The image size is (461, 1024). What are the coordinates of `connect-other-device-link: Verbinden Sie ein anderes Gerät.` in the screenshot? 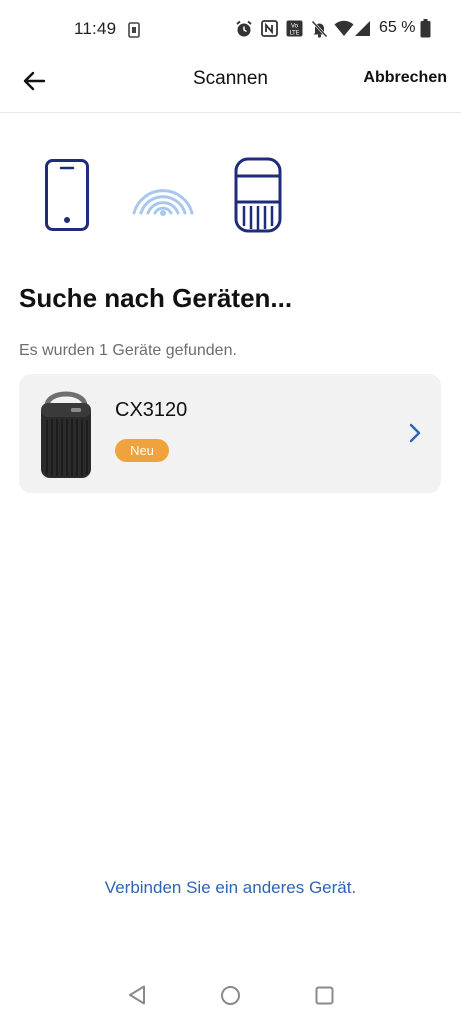 It's located at (230, 888).